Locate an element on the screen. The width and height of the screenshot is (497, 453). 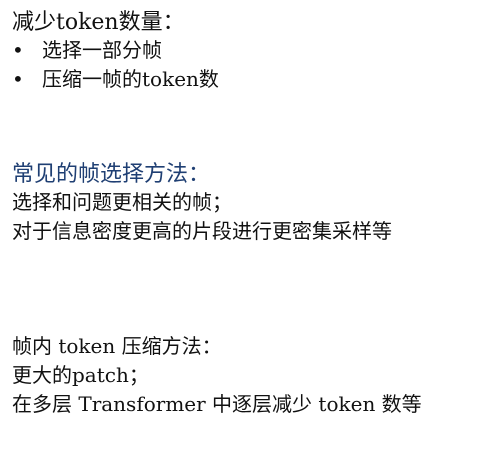
section-heading: 常见的帧选择方法： is located at coordinates (111, 174).